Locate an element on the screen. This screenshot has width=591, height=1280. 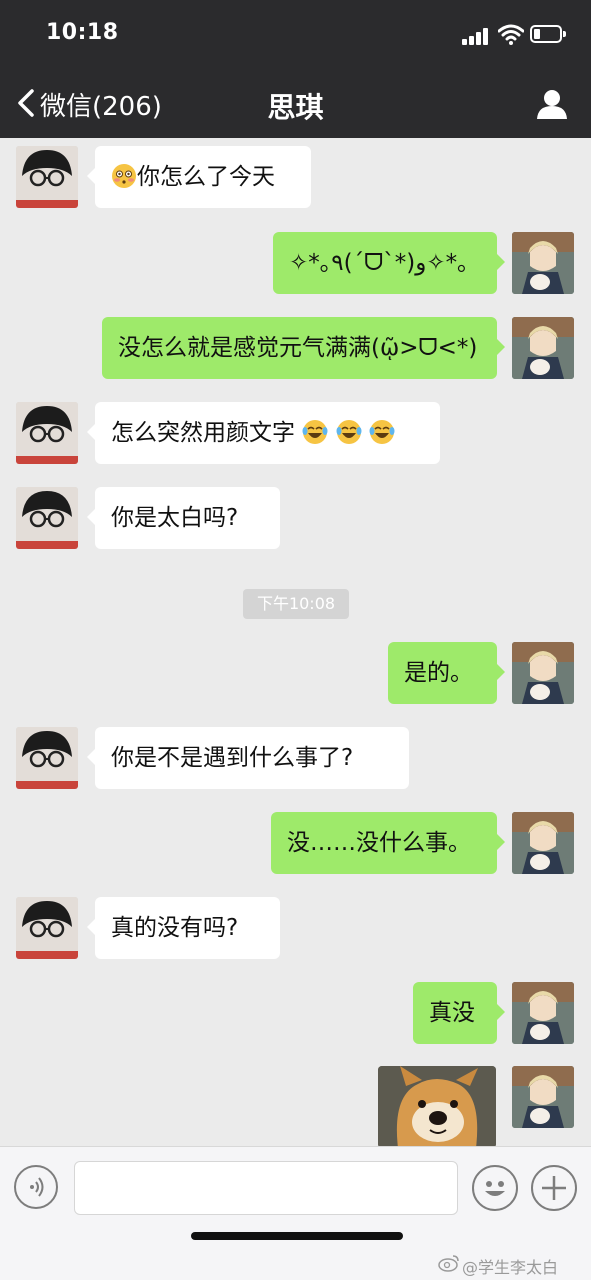
message-text: 真的没有吗? is located at coordinates (175, 928).